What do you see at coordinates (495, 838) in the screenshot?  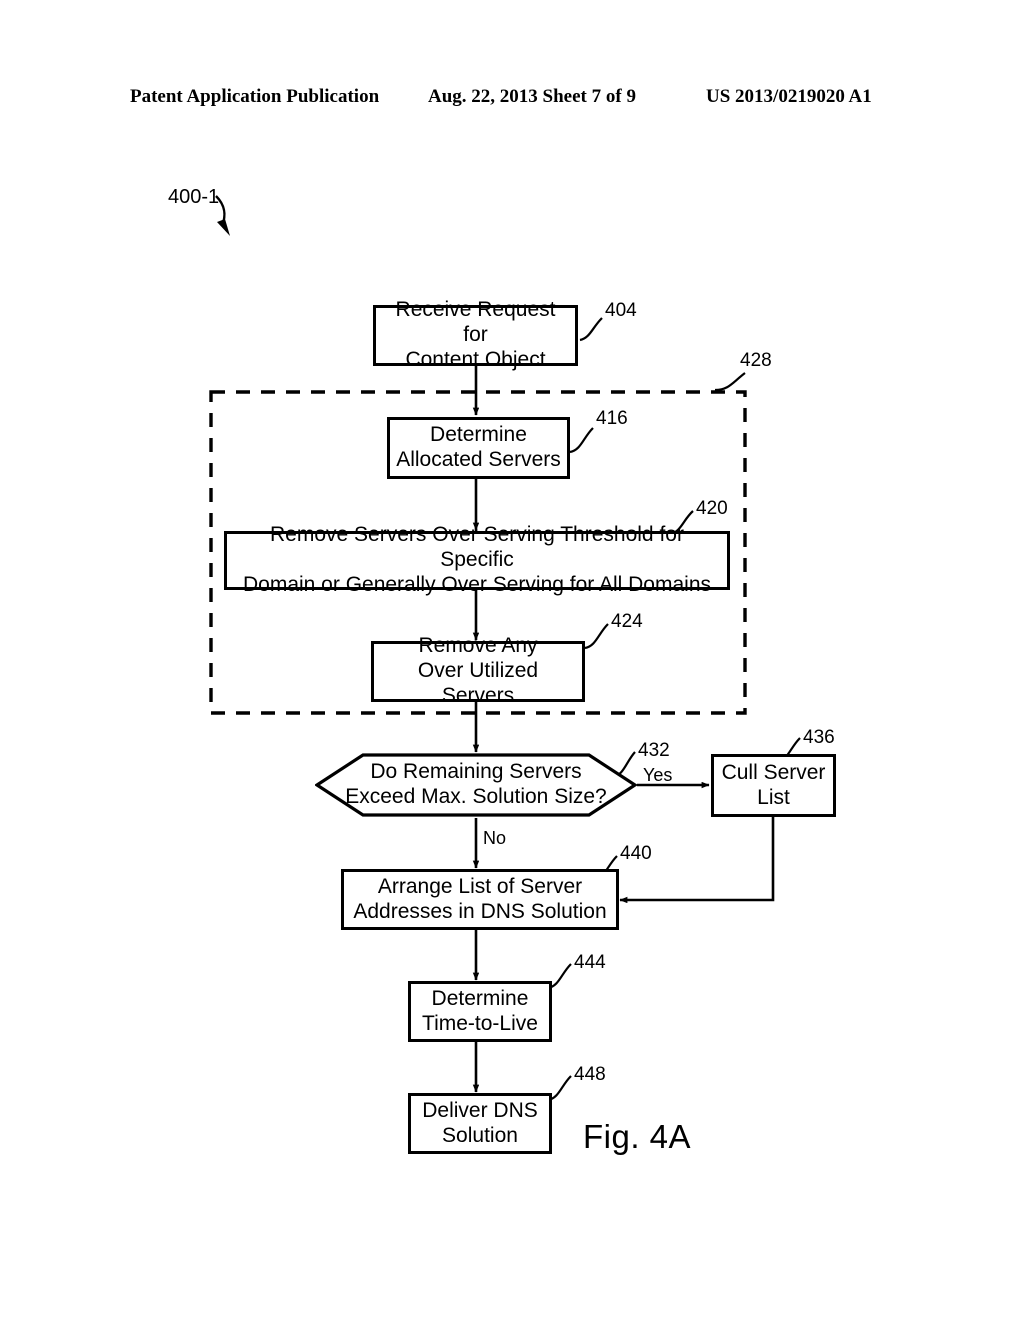 I see `branch-label-no: No` at bounding box center [495, 838].